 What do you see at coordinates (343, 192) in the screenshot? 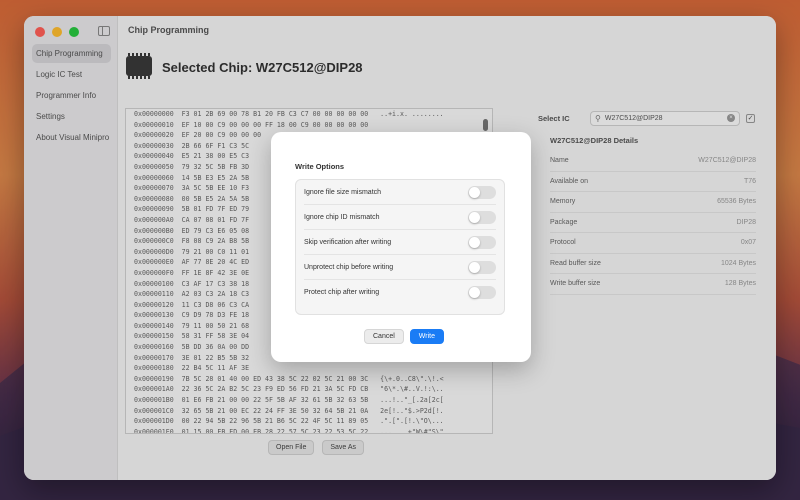
I see `write-option-label: Ignore file size mismatch` at bounding box center [343, 192].